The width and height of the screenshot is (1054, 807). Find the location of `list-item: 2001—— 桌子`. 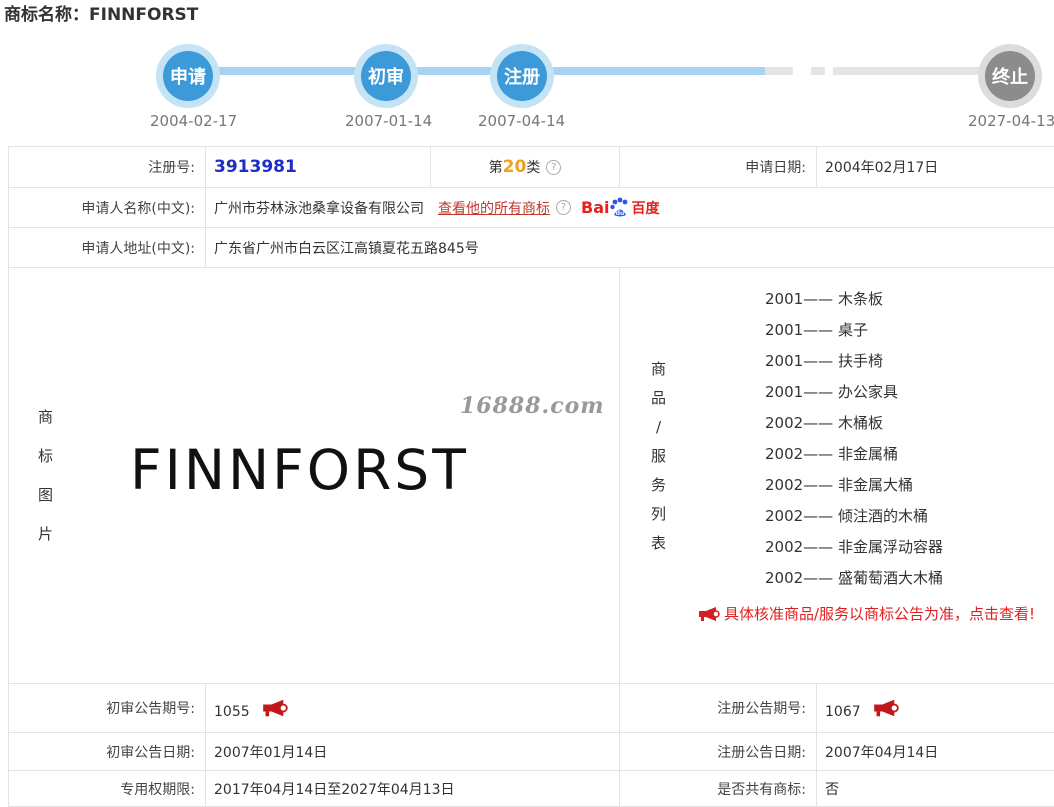

list-item: 2001—— 桌子 is located at coordinates (816, 330).